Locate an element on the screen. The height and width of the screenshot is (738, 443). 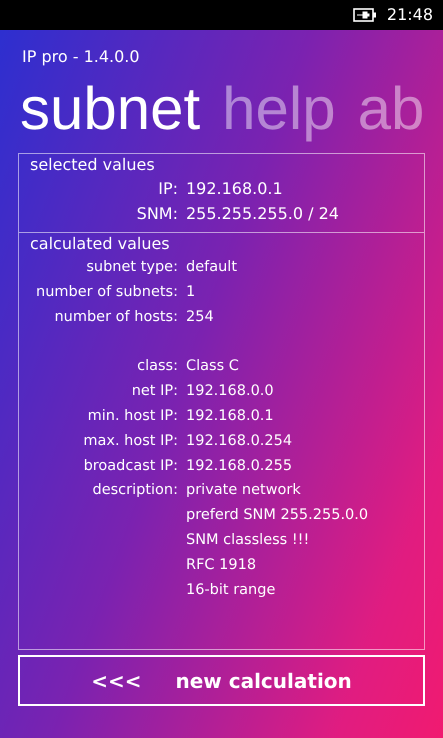
section-heading: calculated values is located at coordinates (100, 244).